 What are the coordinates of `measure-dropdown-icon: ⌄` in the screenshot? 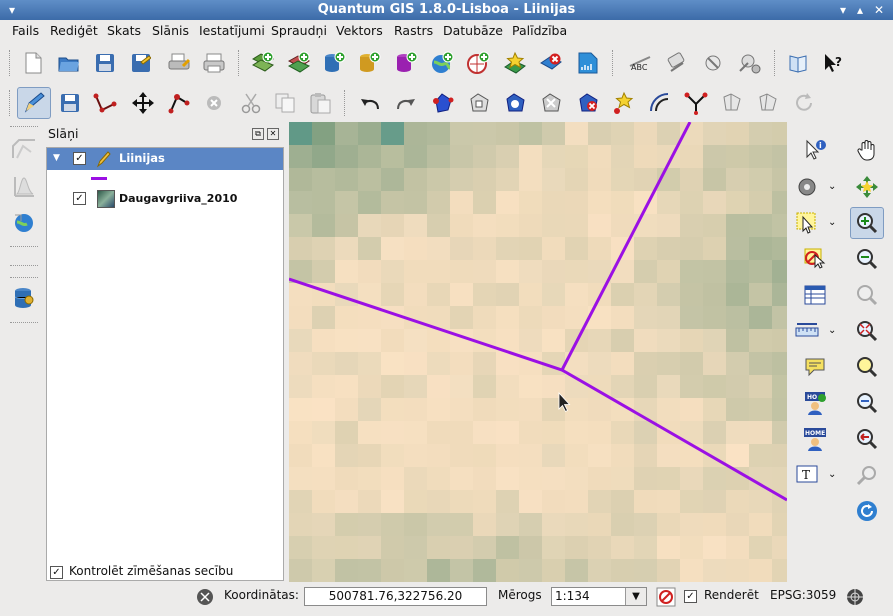 It's located at (832, 330).